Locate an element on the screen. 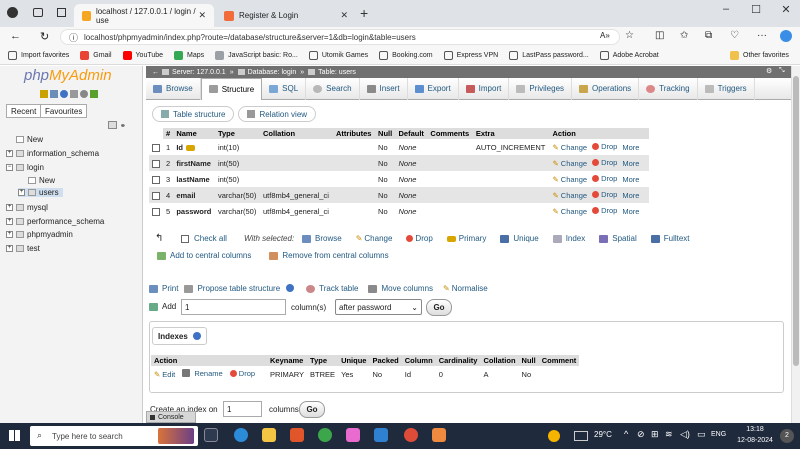 This screenshot has width=800, height=449. tree-item-login: − login is located at coordinates (25, 167).